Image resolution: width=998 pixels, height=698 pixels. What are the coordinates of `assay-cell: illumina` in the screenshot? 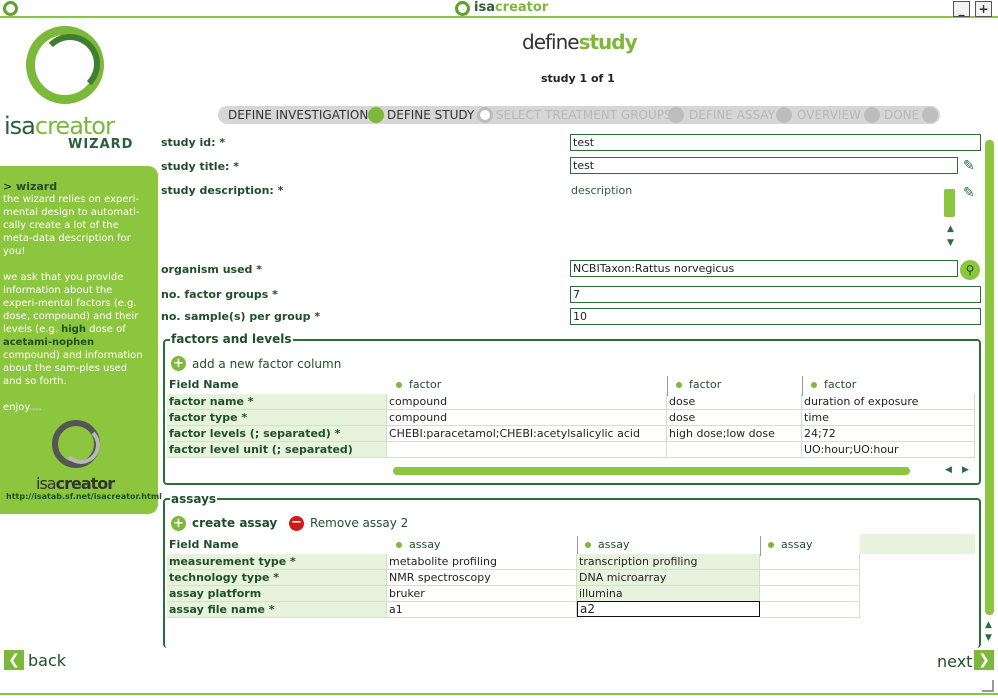 It's located at (668, 594).